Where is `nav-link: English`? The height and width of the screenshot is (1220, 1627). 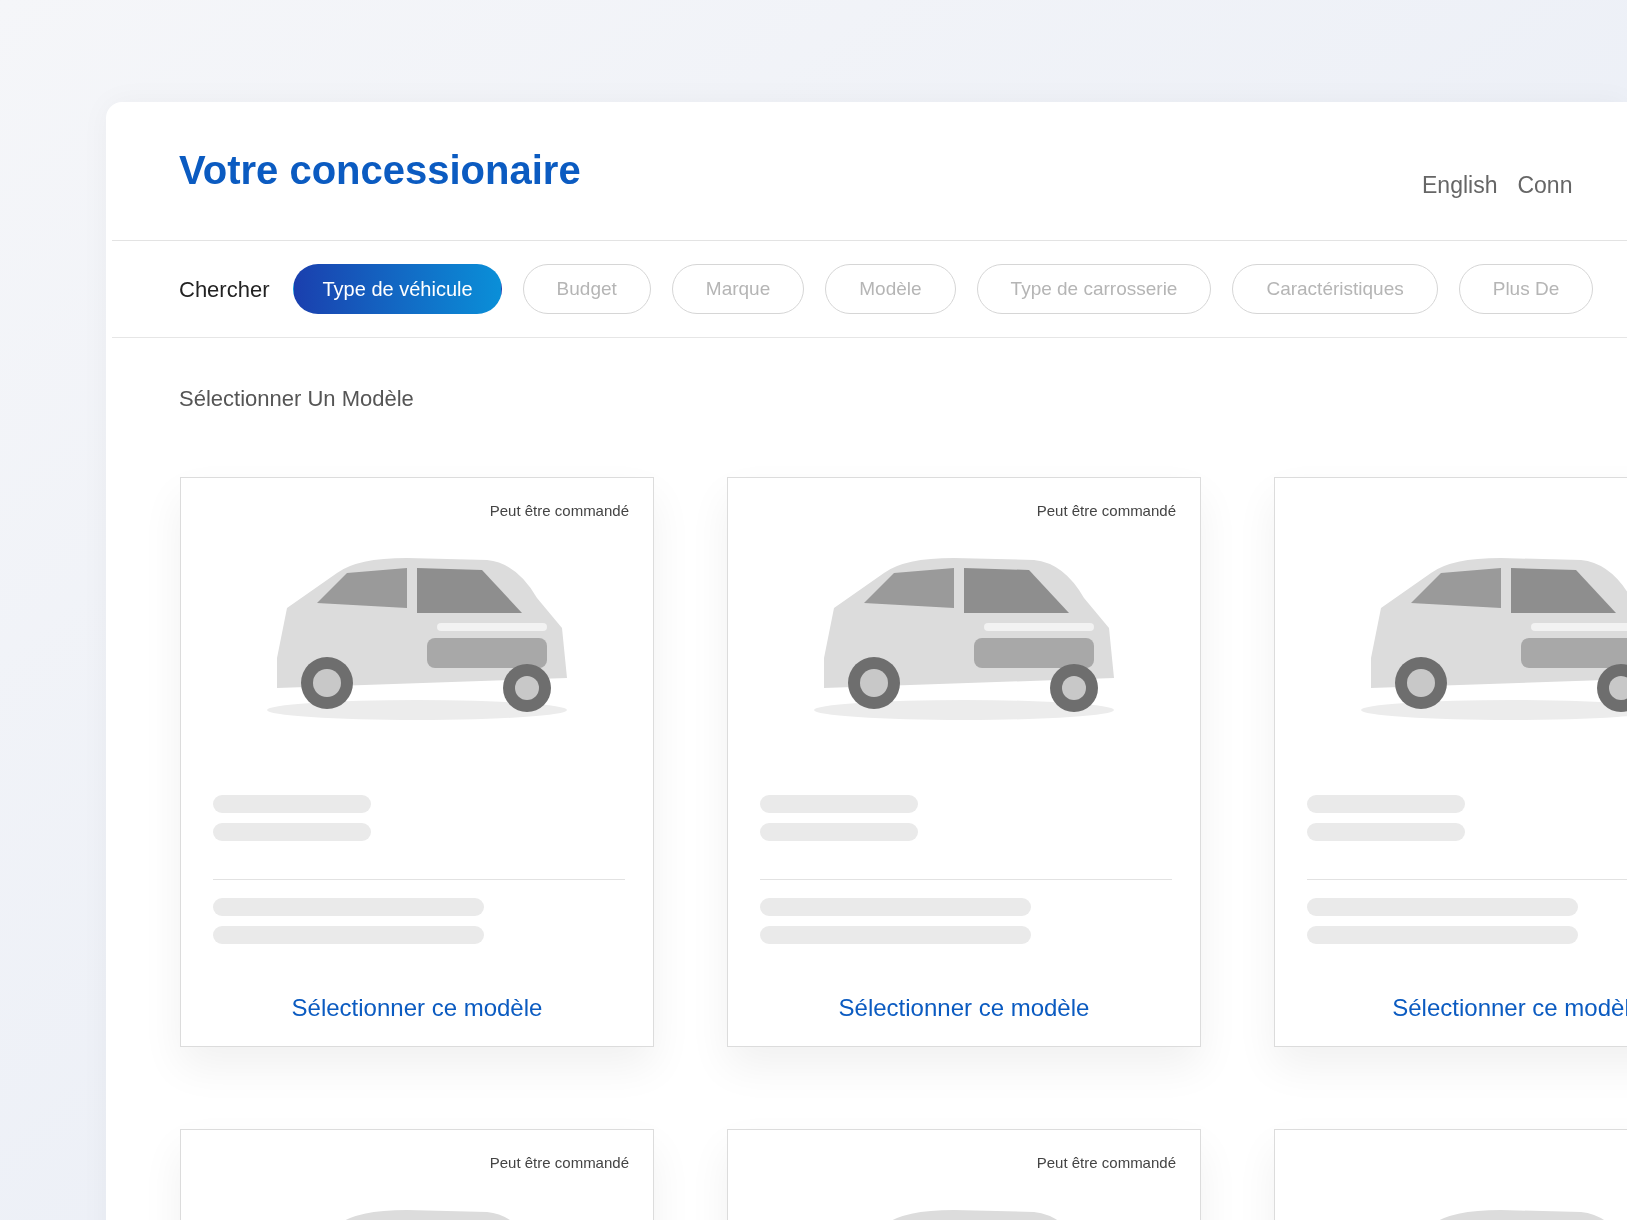
nav-link: English is located at coordinates (1460, 184).